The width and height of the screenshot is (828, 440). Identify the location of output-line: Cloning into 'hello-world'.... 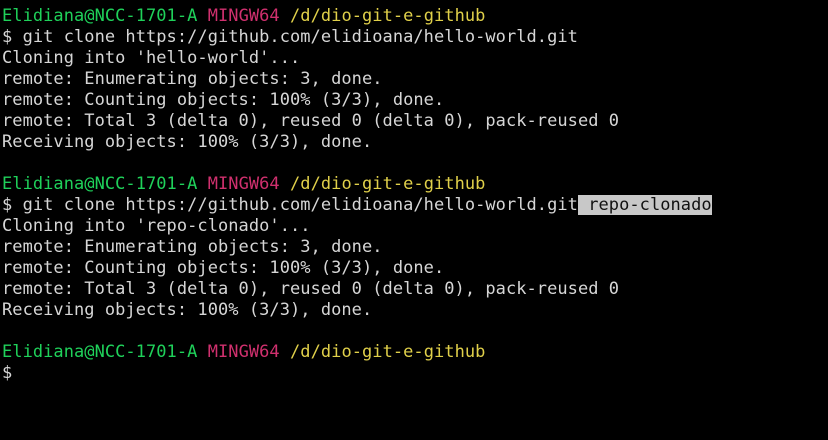
(151, 58).